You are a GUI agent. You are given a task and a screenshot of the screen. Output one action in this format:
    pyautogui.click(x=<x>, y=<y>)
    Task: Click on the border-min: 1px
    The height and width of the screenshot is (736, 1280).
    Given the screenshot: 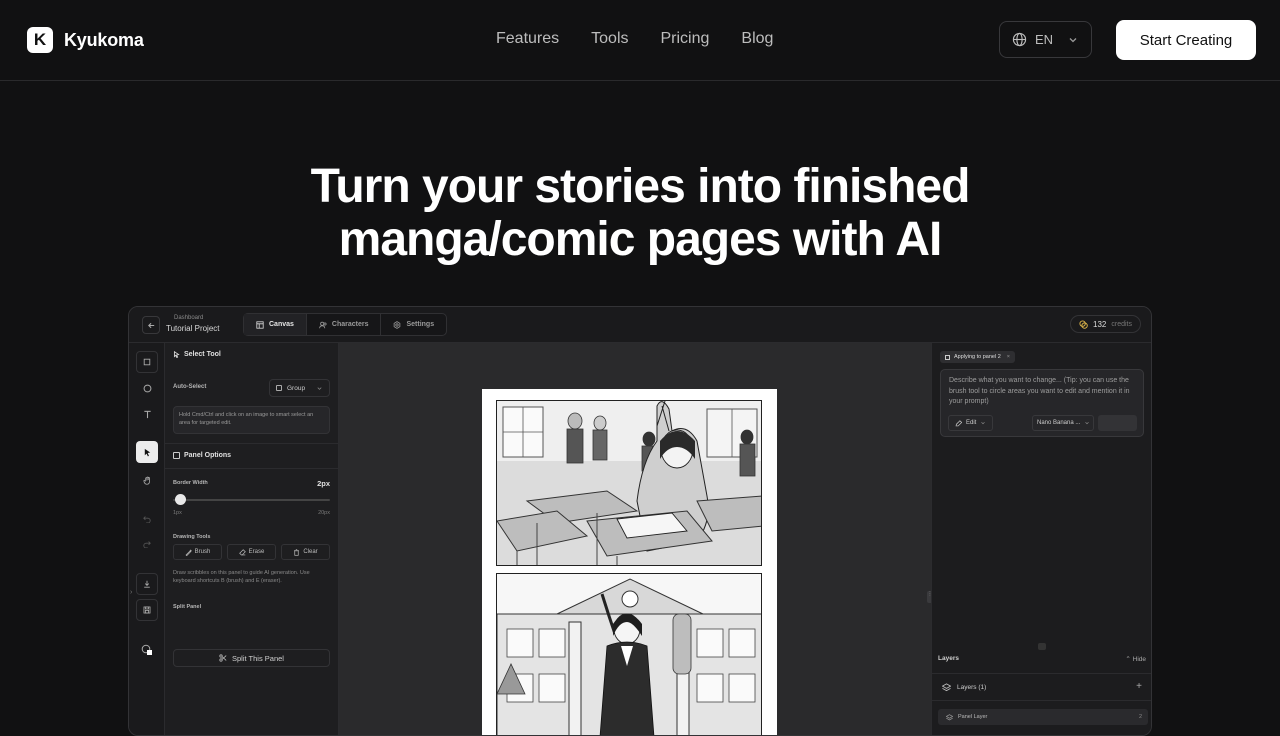 What is the action you would take?
    pyautogui.click(x=177, y=513)
    